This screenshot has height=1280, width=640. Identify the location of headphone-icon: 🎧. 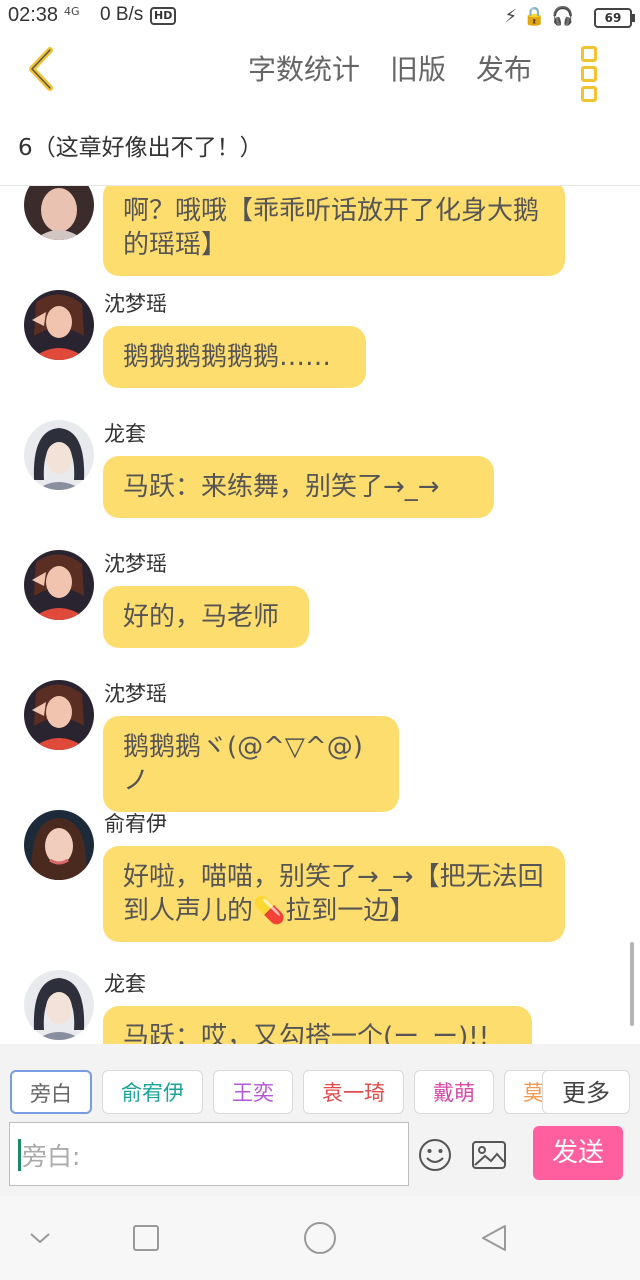
(565, 16).